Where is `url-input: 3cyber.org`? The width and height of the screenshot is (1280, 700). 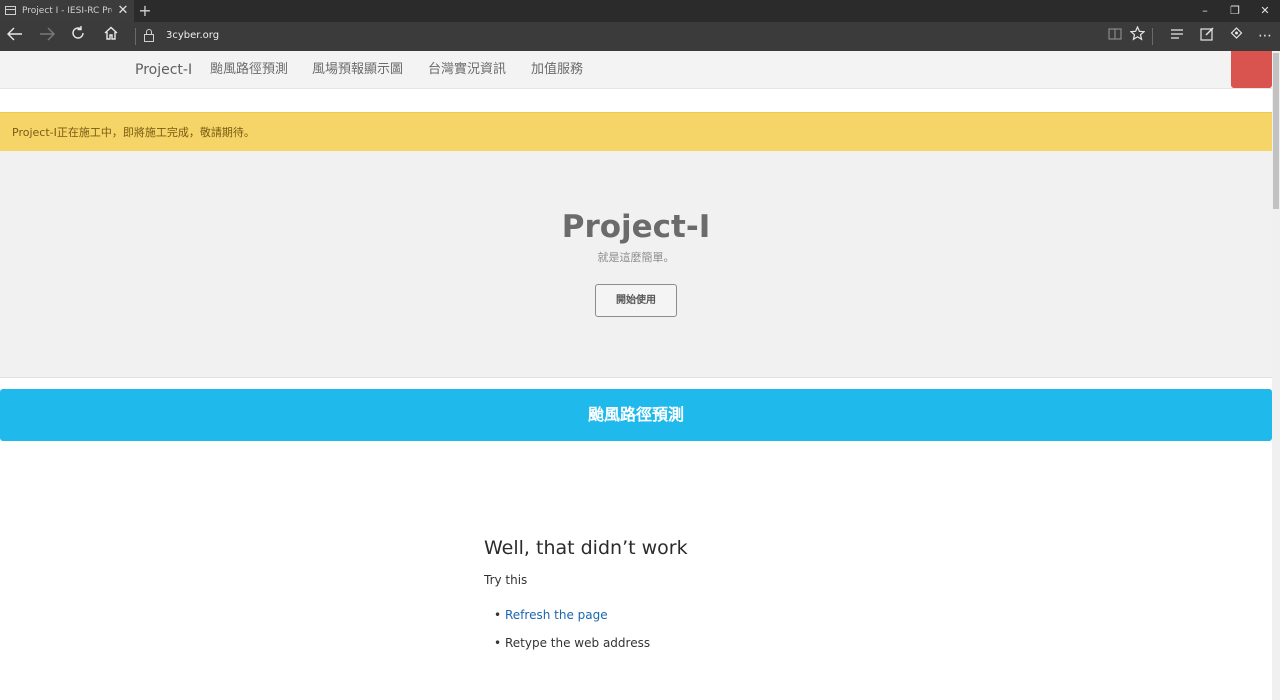
url-input: 3cyber.org is located at coordinates (192, 36).